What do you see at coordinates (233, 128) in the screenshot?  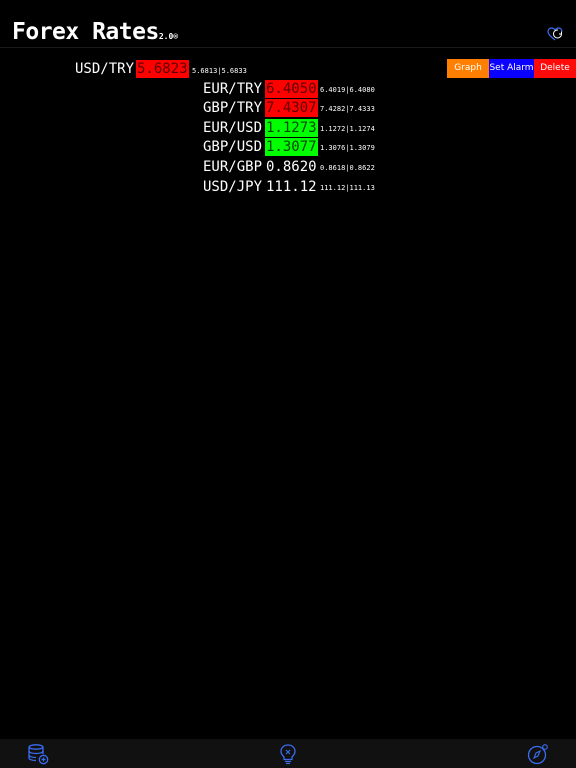 I see `pair-label: EUR/USD` at bounding box center [233, 128].